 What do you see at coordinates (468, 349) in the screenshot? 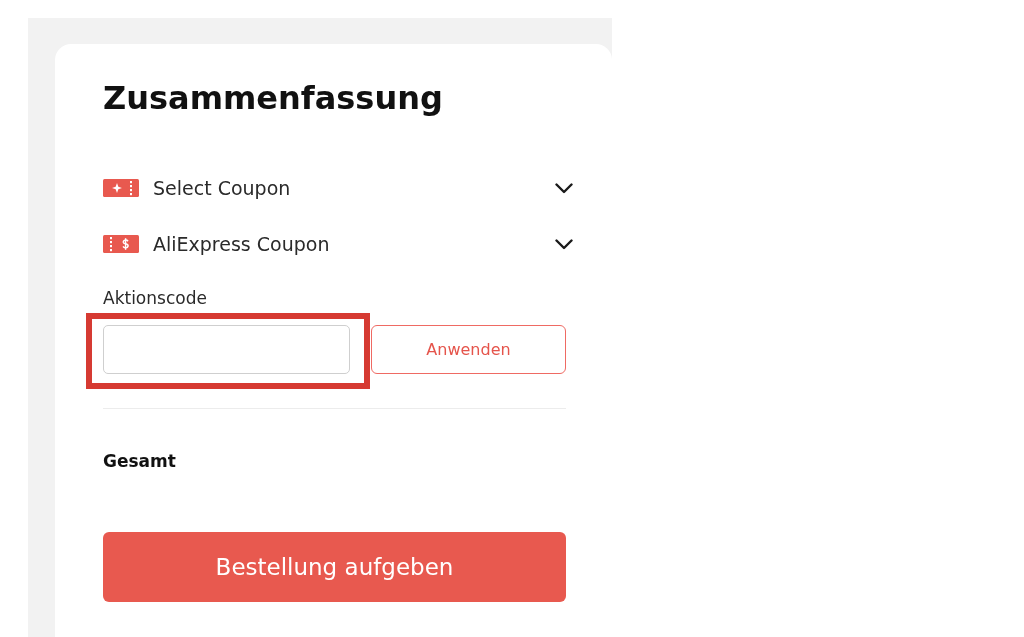
I see `apply-button: Anwenden` at bounding box center [468, 349].